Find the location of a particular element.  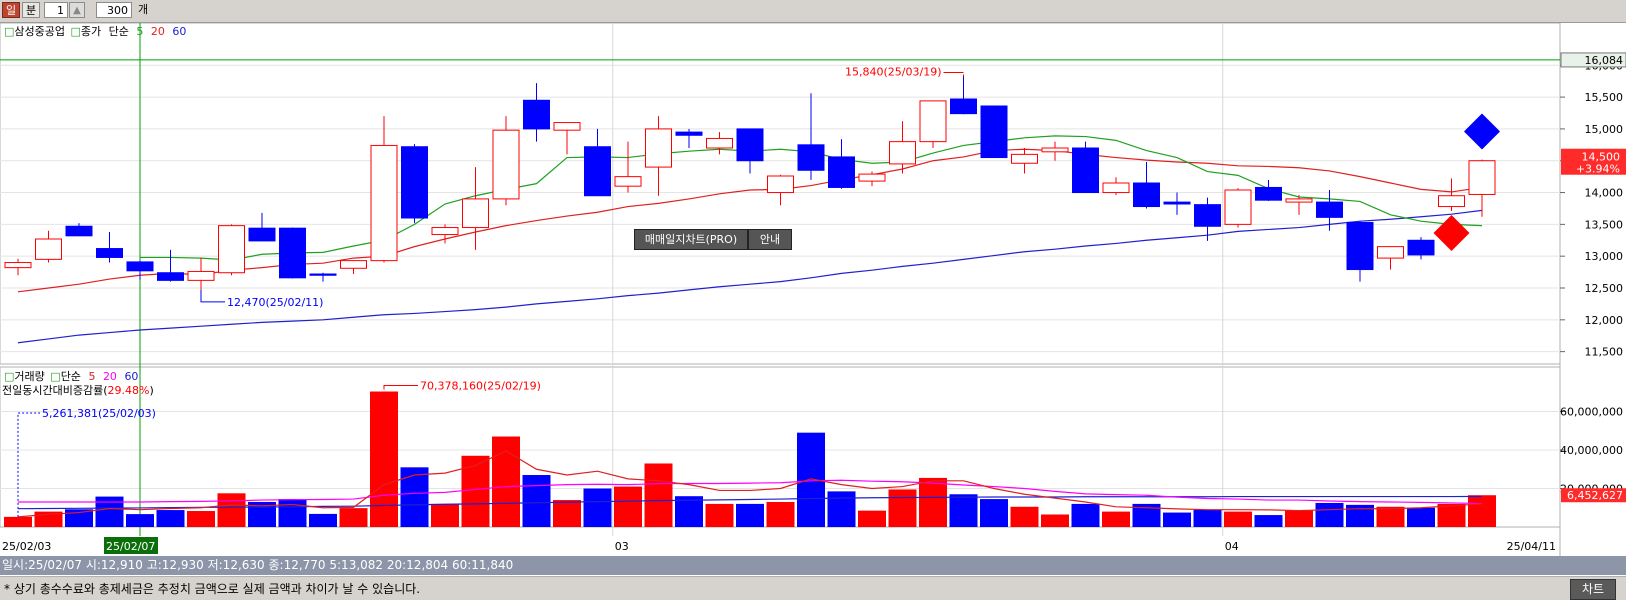

ratio-legend: 전일동시간대비증감률(29.48%) is located at coordinates (78, 390).